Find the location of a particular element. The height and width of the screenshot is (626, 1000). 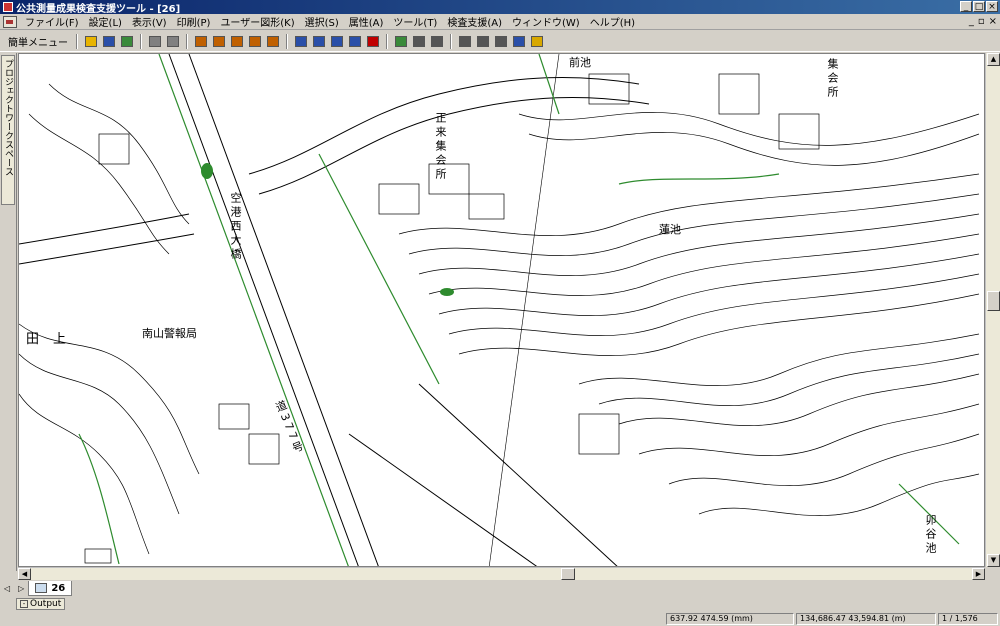

menu-tools: ツール(T) is located at coordinates (415, 21).